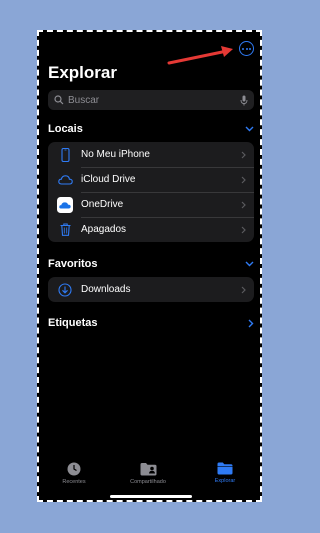 The image size is (320, 533). Describe the element at coordinates (82, 72) in the screenshot. I see `page-title: Explorar` at that location.